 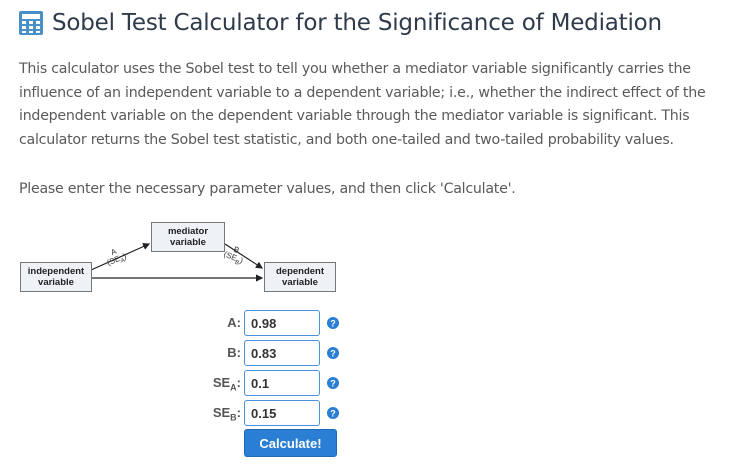 I want to click on field-row-b: B: ?, so click(x=280, y=353).